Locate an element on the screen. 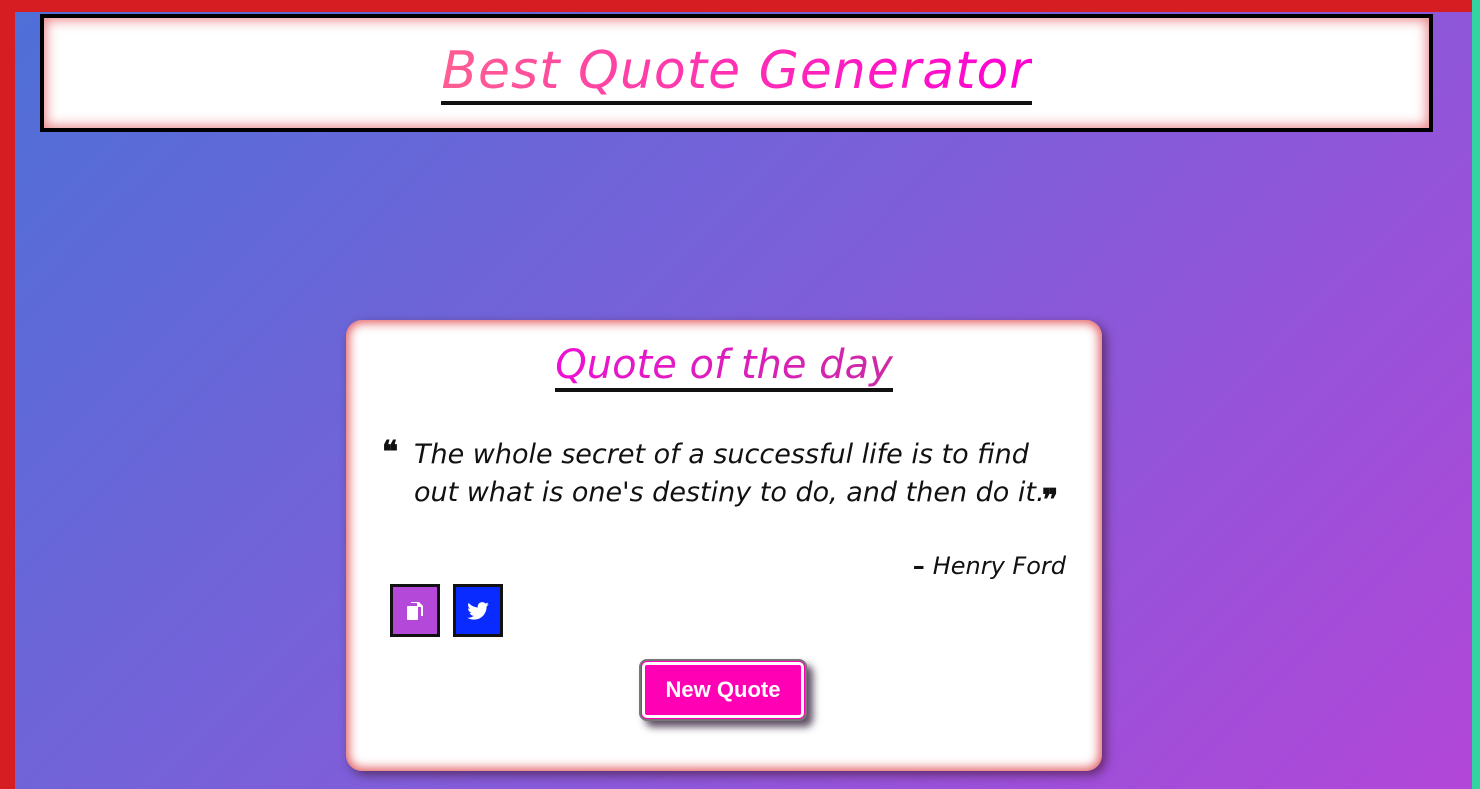 The height and width of the screenshot is (789, 1480). tweet-button is located at coordinates (478, 610).